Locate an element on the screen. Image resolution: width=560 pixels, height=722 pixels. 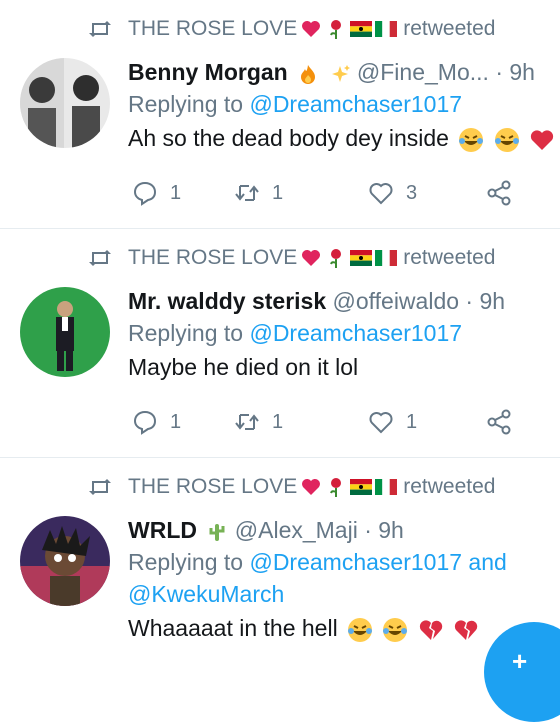
tweet-header: Mr. walddy sterisk @offeiwaldo · 9h is located at coordinates (344, 301).